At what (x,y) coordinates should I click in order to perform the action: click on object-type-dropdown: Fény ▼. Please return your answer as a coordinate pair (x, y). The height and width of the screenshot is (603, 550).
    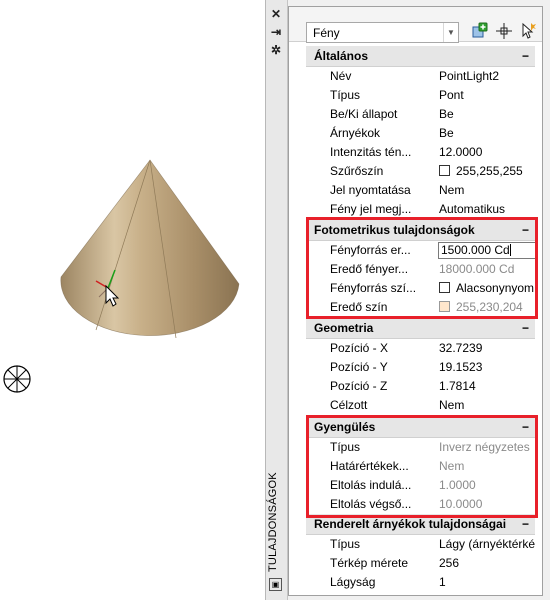
    Looking at the image, I should click on (382, 32).